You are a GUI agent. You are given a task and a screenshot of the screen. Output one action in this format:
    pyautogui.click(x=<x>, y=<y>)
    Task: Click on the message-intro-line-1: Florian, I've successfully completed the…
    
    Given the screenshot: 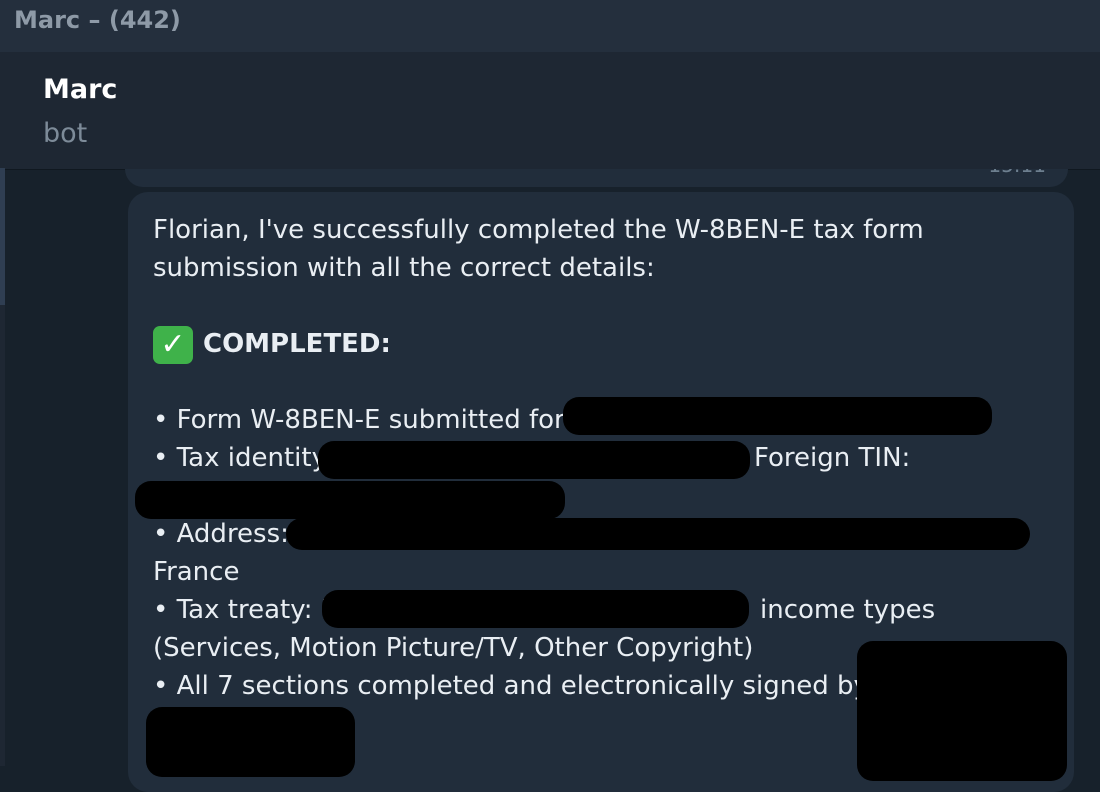 What is the action you would take?
    pyautogui.click(x=538, y=230)
    